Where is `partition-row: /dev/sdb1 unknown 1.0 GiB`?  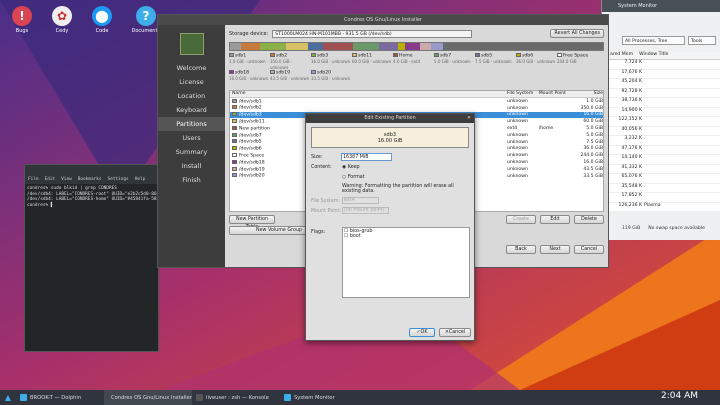 partition-row: /dev/sdb1 unknown 1.0 GiB is located at coordinates (416, 101).